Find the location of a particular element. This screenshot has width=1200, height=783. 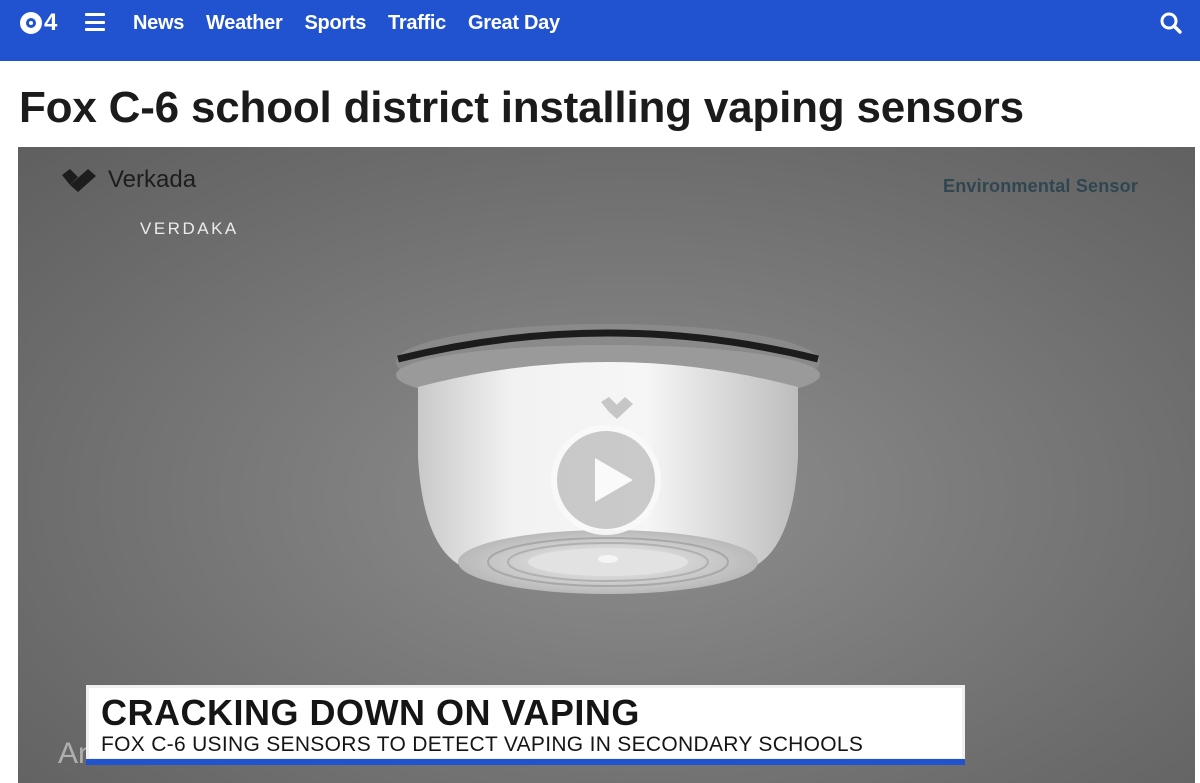

lower-third-accent-bar is located at coordinates (525, 762).